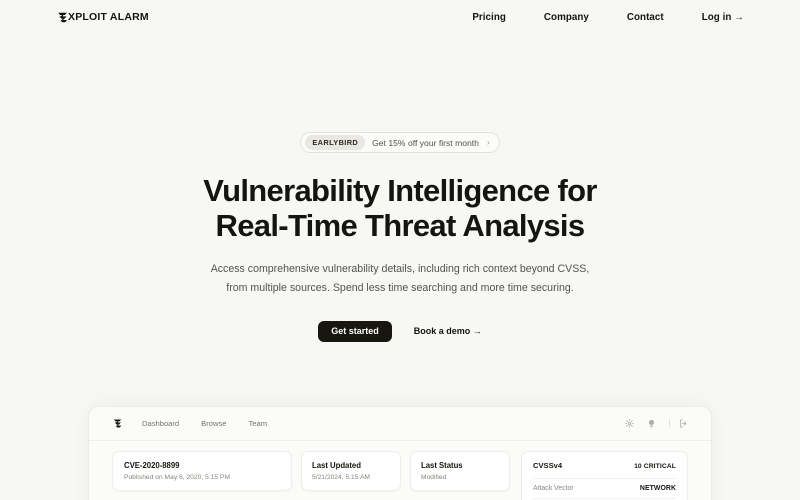  Describe the element at coordinates (442, 465) in the screenshot. I see `last-status-label: Last Status` at that location.